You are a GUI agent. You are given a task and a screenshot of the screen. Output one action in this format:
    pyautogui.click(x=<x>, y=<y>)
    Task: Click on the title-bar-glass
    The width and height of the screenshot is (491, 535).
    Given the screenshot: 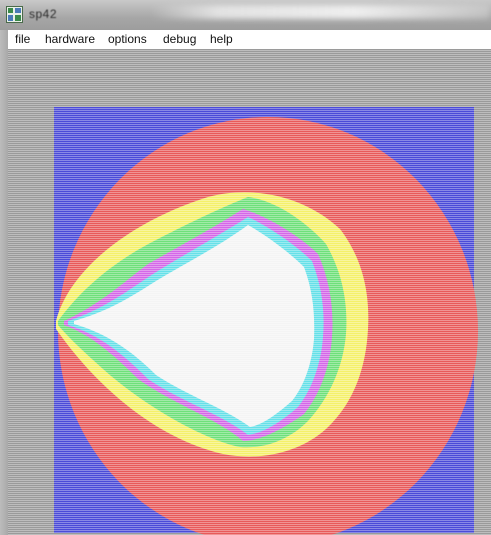 What is the action you would take?
    pyautogui.click(x=320, y=12)
    